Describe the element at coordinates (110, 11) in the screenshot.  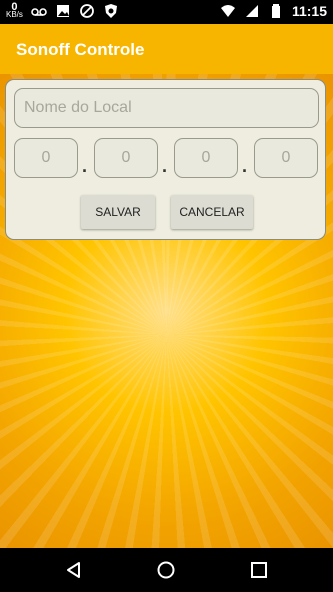
I see `shield-icon` at that location.